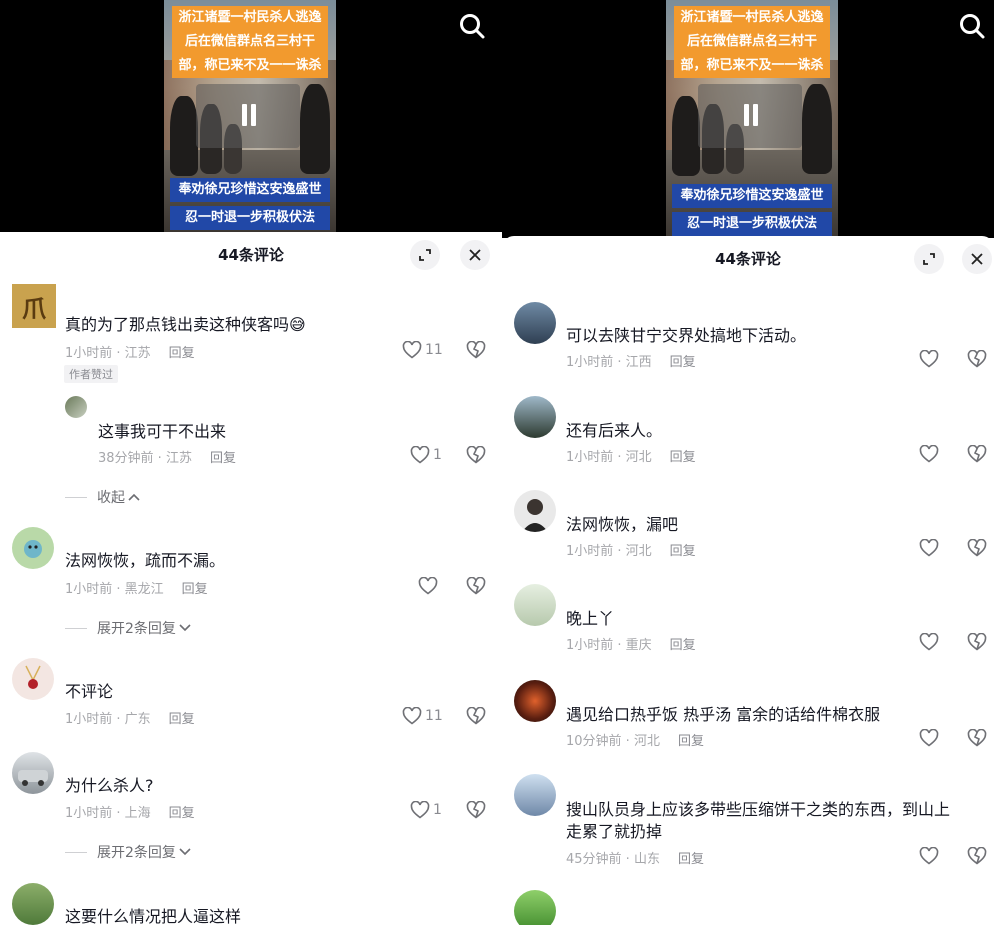  What do you see at coordinates (91, 374) in the screenshot?
I see `author-liked-badge: 作者赞过` at bounding box center [91, 374].